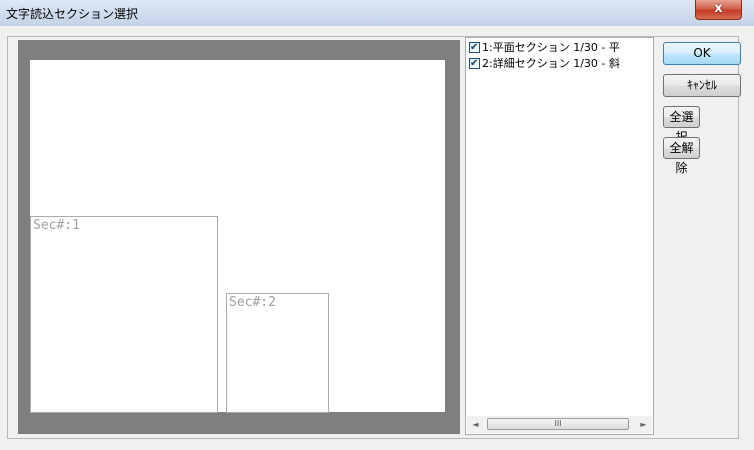 This screenshot has width=754, height=450. What do you see at coordinates (277, 353) in the screenshot?
I see `section-2-box: Sec#:2` at bounding box center [277, 353].